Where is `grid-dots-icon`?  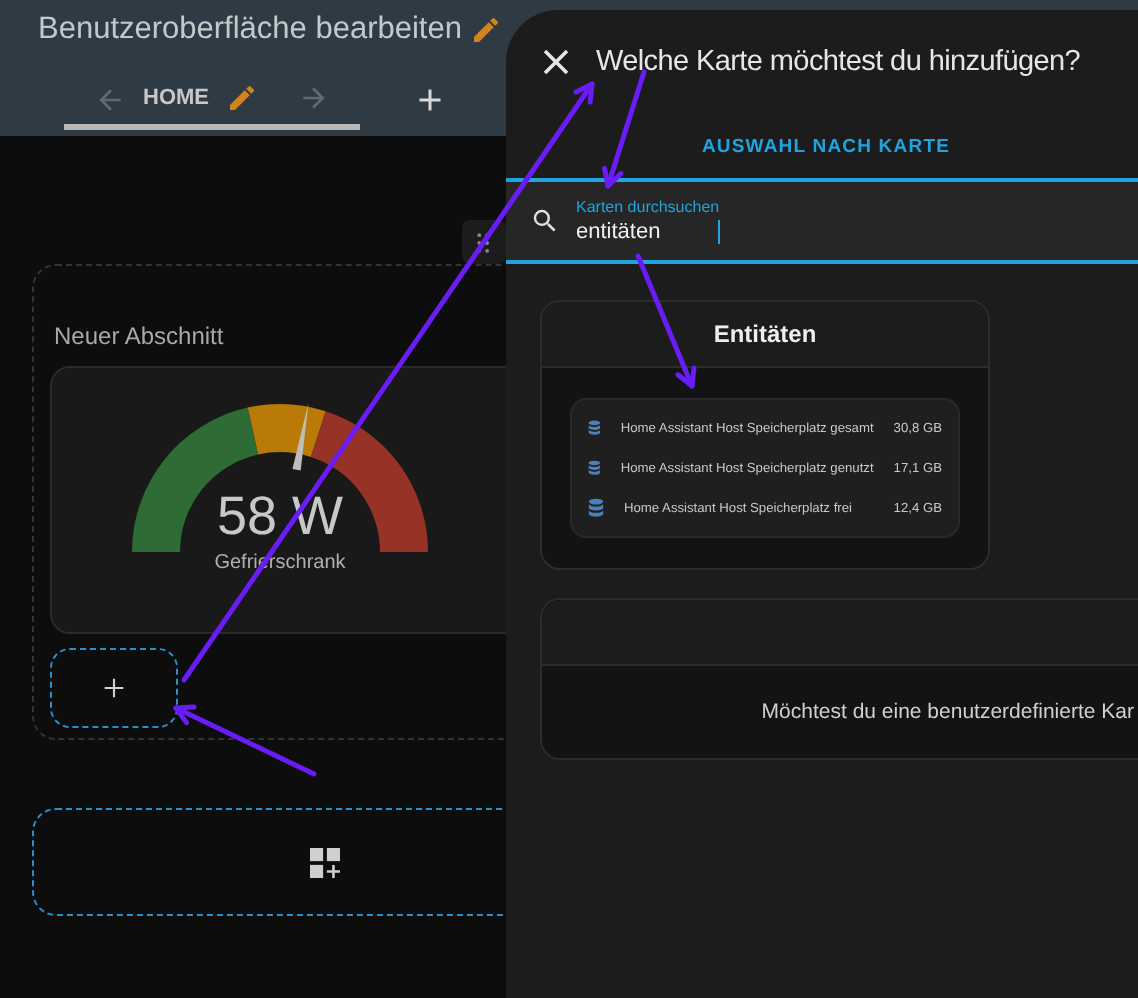
grid-dots-icon is located at coordinates (484, 242).